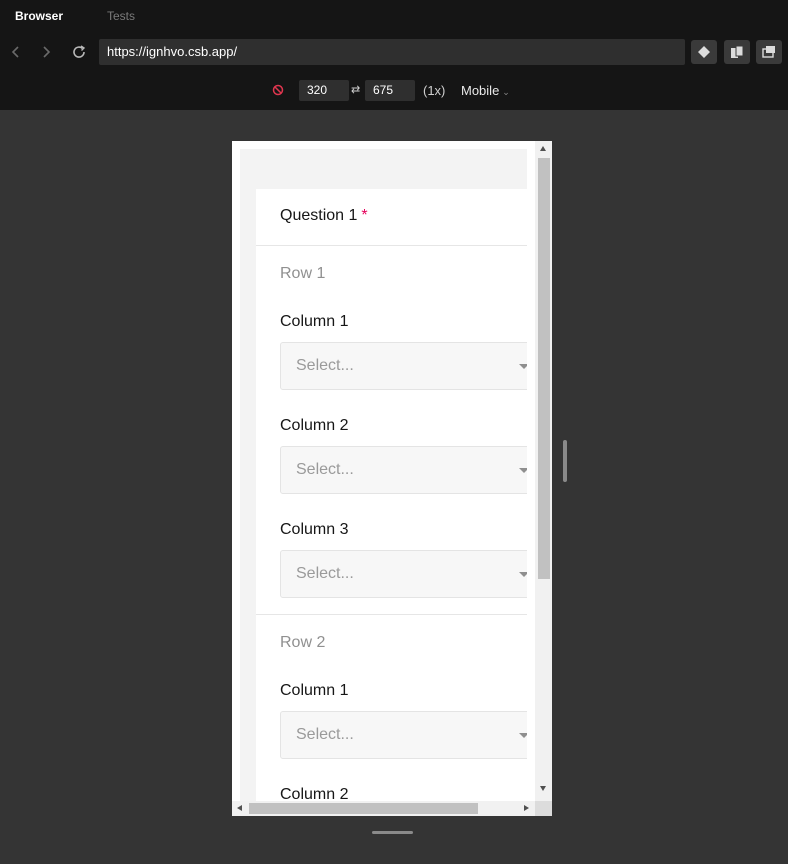  I want to click on reload-button, so click(79, 52).